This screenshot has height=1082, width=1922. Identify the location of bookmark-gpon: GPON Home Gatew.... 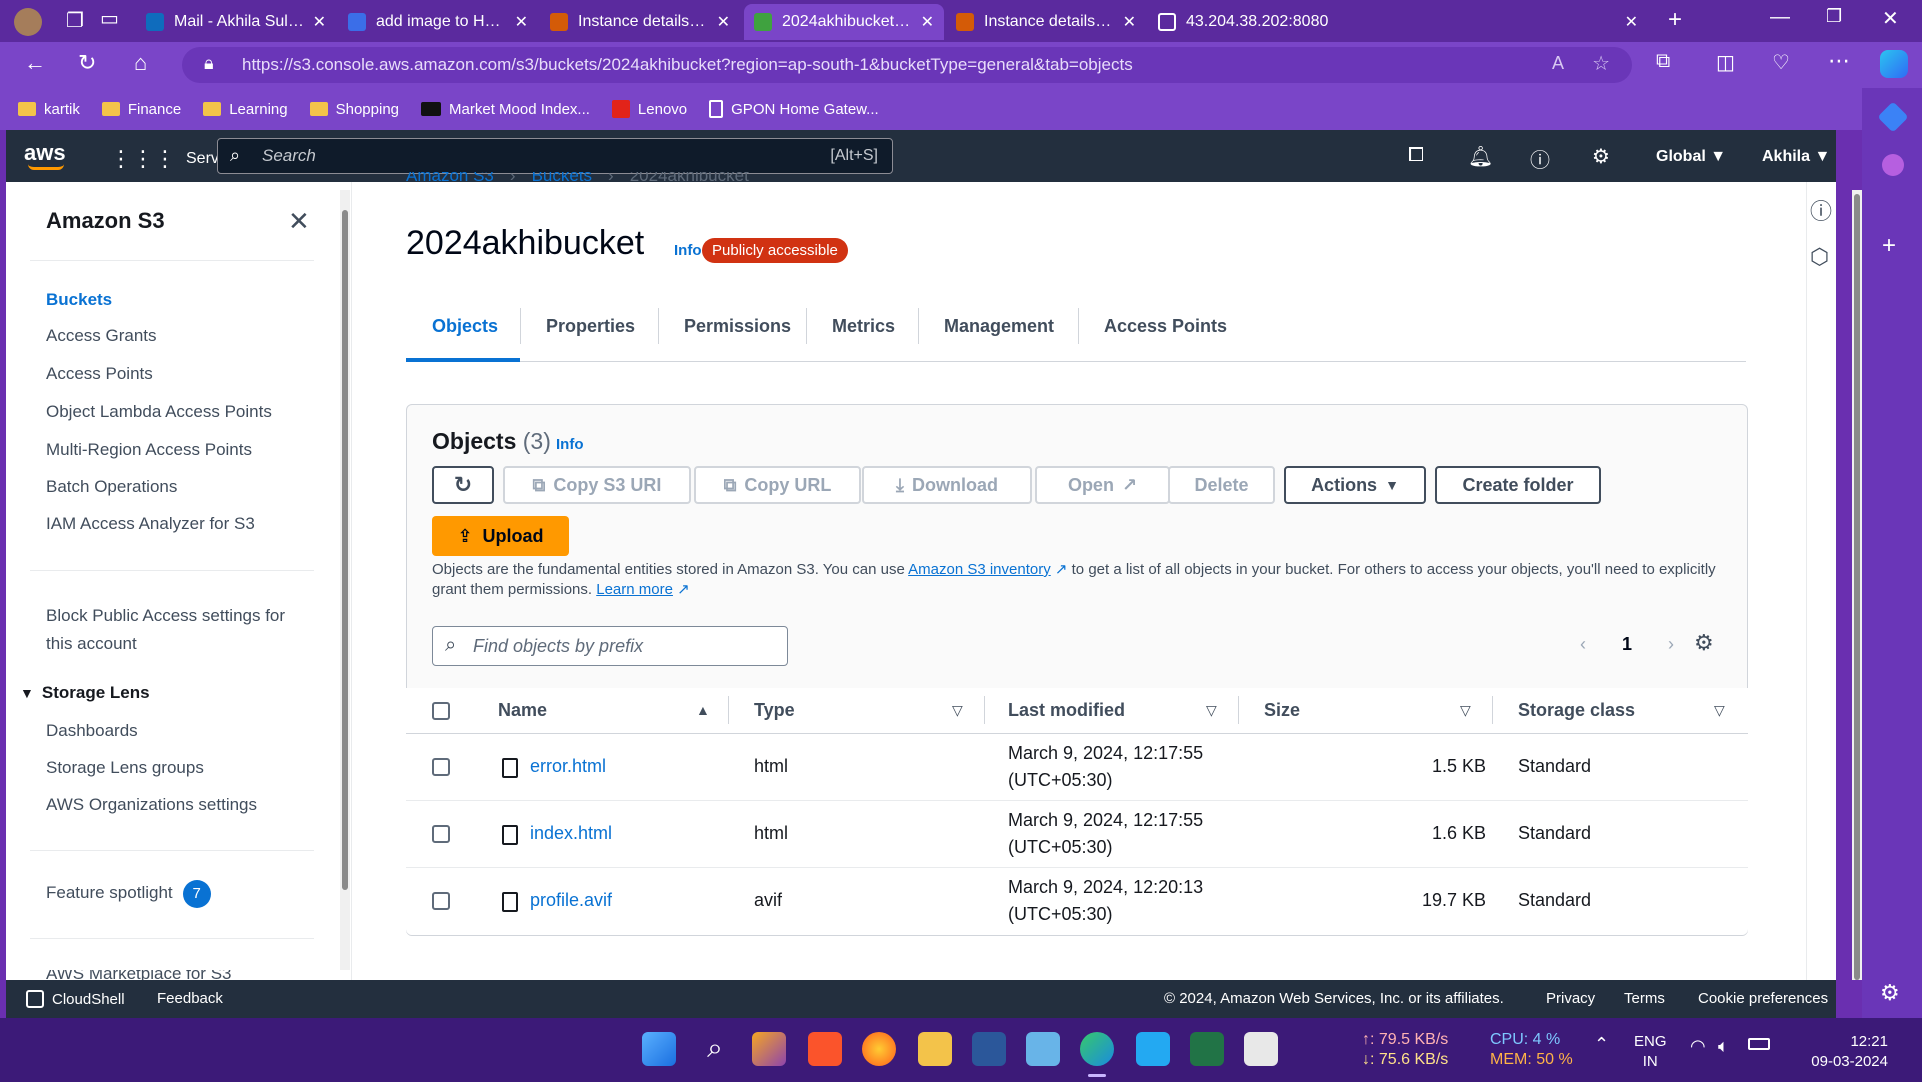
(794, 109).